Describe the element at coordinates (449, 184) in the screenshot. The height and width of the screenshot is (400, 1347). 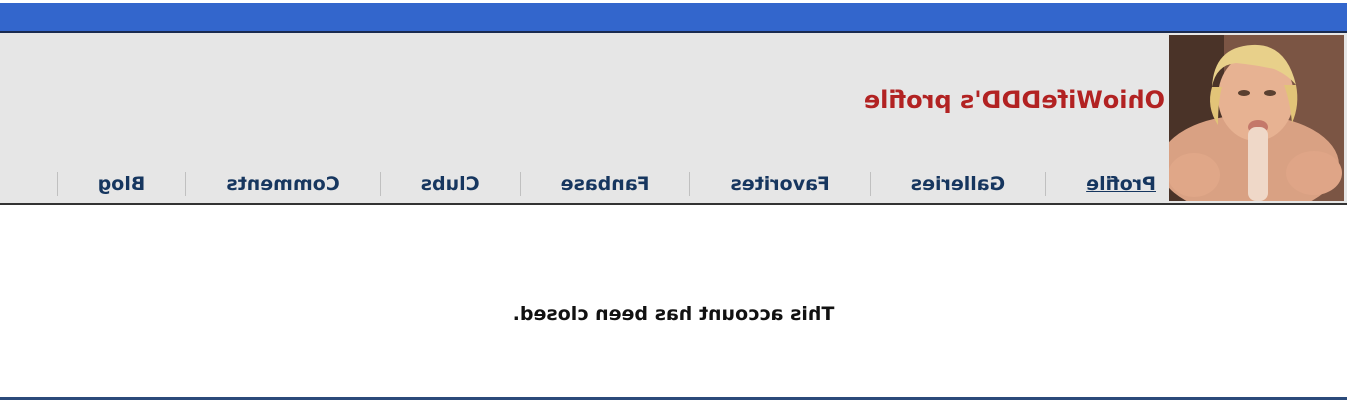
I see `nav-item-clubs: Clubs` at that location.